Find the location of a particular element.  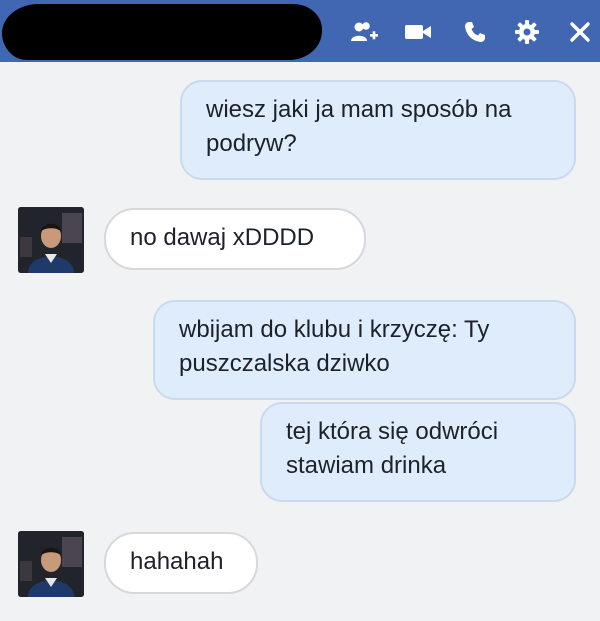

message-text: wiesz jaki ja mam sposób na podryw? is located at coordinates (359, 126).